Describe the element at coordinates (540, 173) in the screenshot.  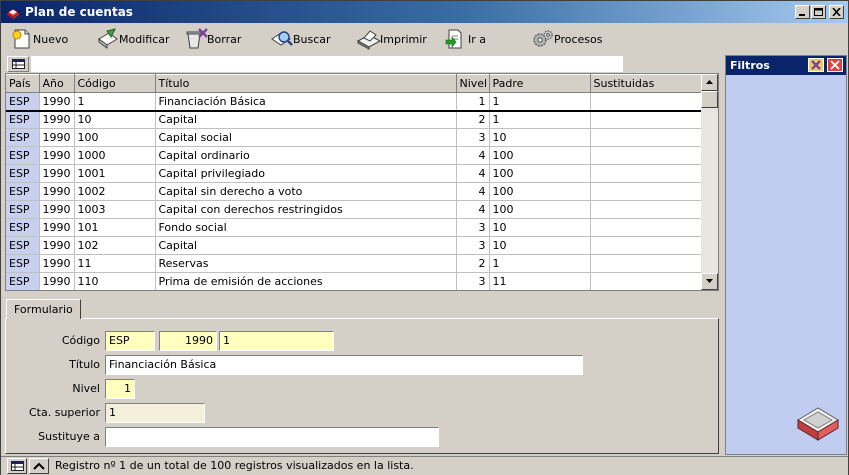
I see `cell-padre: 100` at that location.